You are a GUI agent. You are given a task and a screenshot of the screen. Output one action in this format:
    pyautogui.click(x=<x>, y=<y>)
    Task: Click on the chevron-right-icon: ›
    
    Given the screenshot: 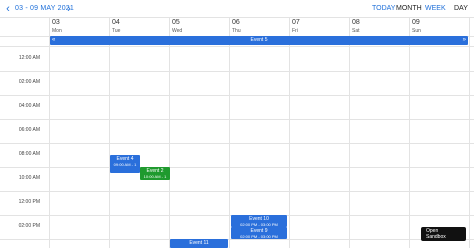 What is the action you would take?
    pyautogui.click(x=69, y=9)
    